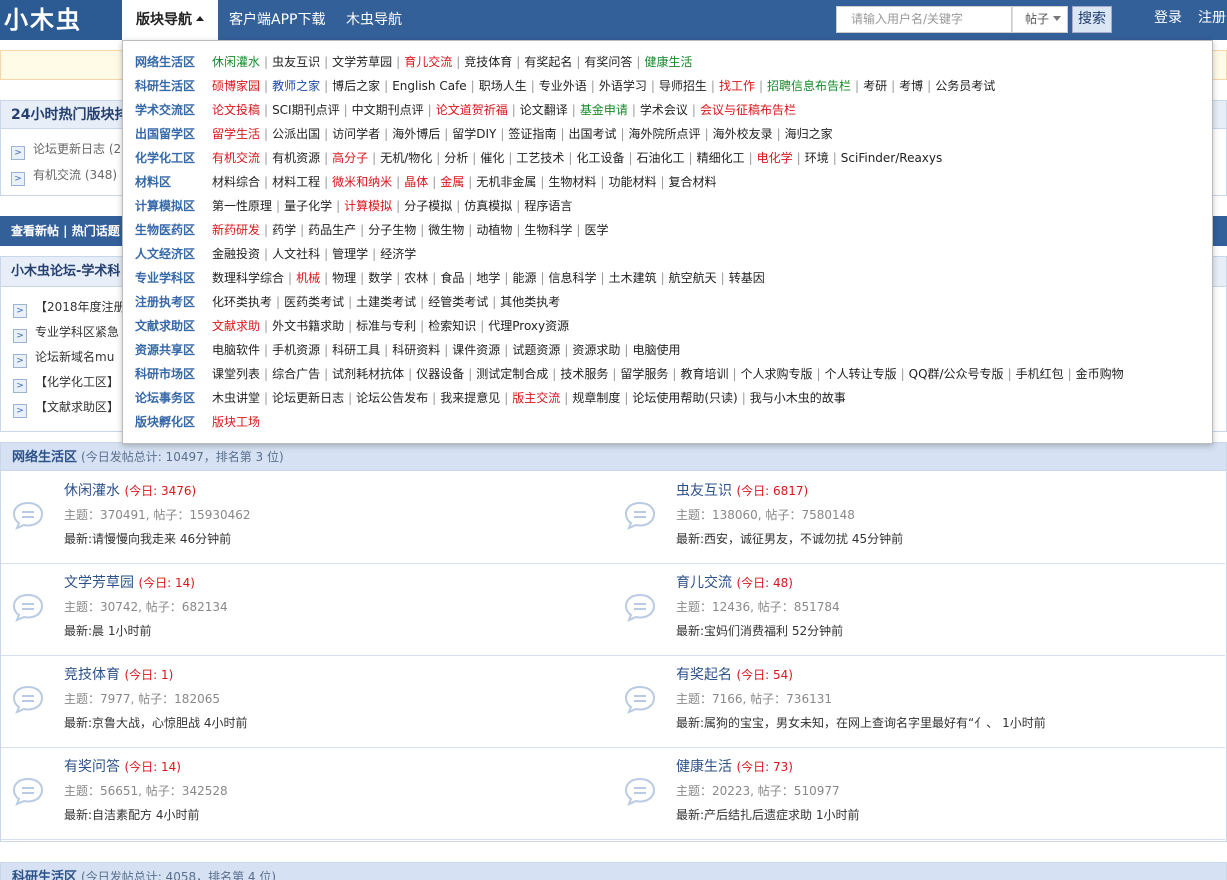 The height and width of the screenshot is (880, 1227). What do you see at coordinates (92, 491) in the screenshot?
I see `board-name: 休闲灌水` at bounding box center [92, 491].